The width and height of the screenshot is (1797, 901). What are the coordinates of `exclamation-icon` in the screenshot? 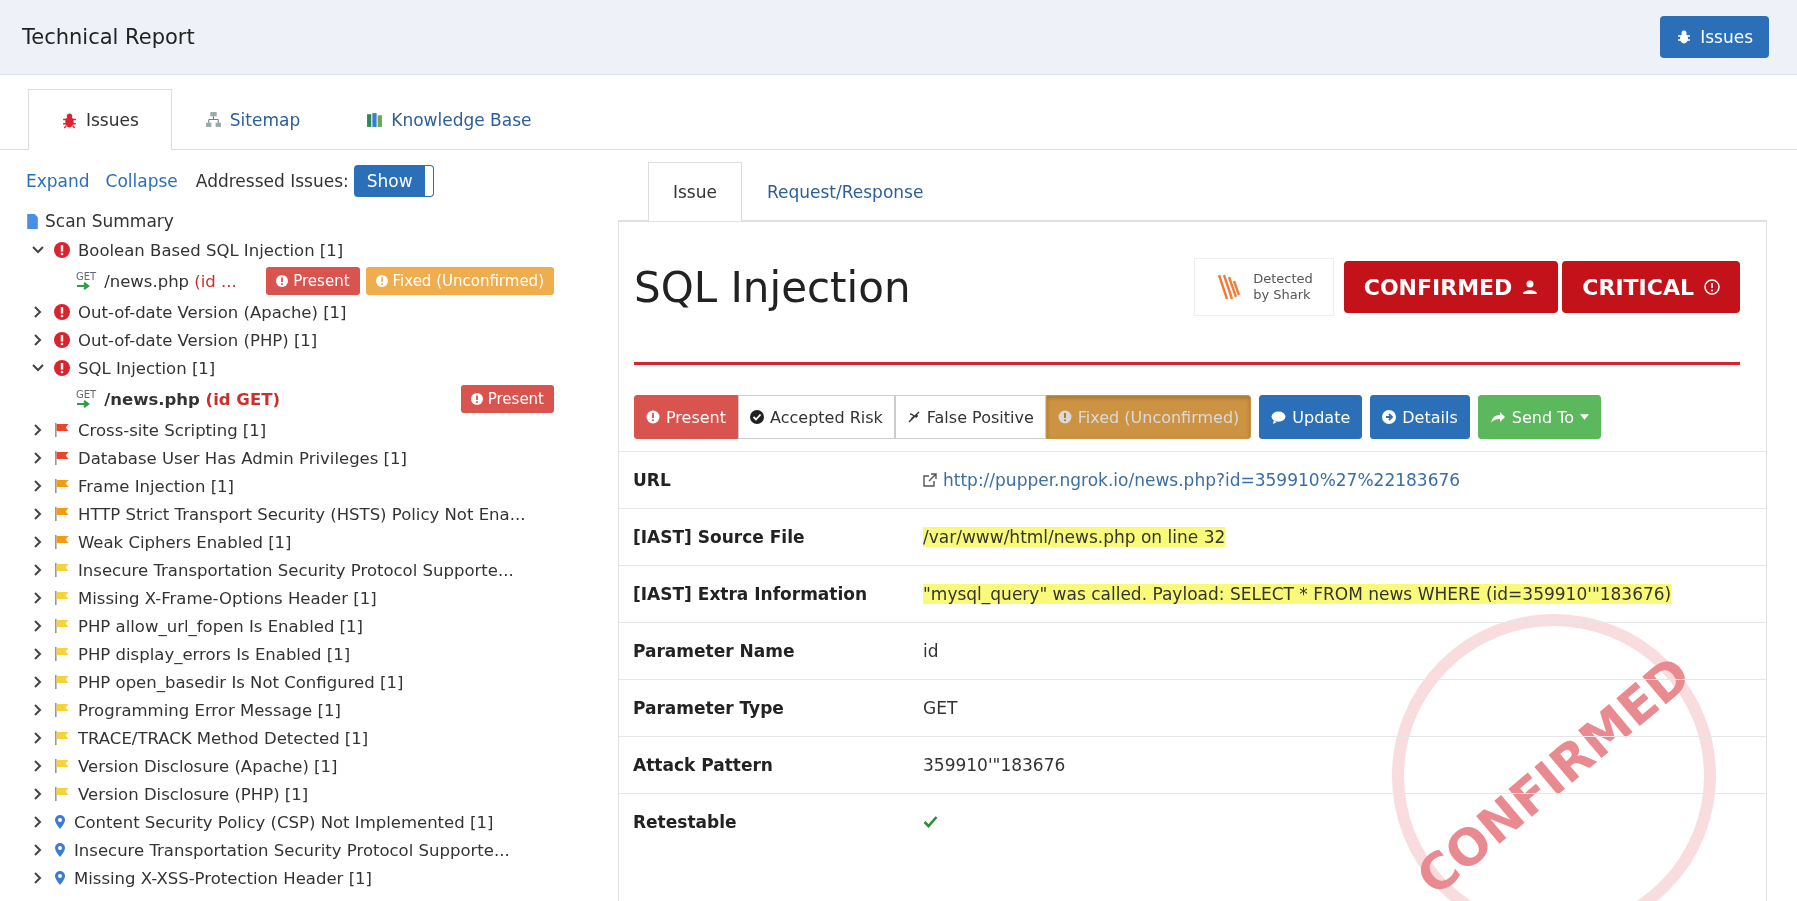 It's located at (62, 312).